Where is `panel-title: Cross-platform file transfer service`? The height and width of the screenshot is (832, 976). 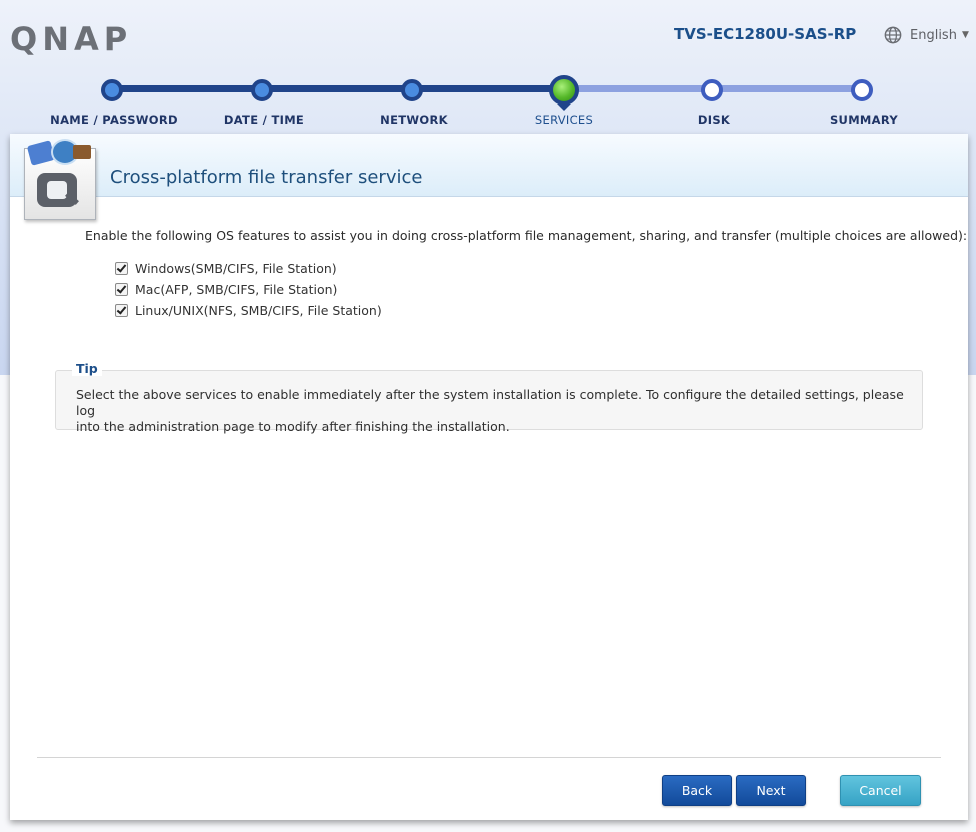
panel-title: Cross-platform file transfer service is located at coordinates (266, 177).